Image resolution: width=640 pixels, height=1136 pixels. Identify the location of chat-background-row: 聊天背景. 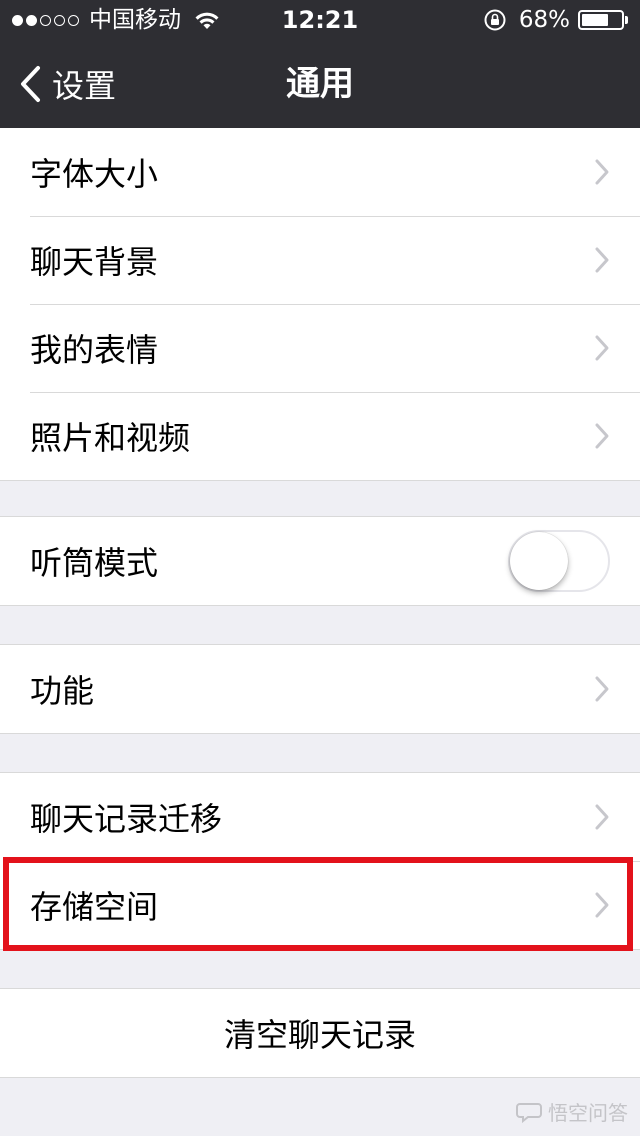
(320, 260).